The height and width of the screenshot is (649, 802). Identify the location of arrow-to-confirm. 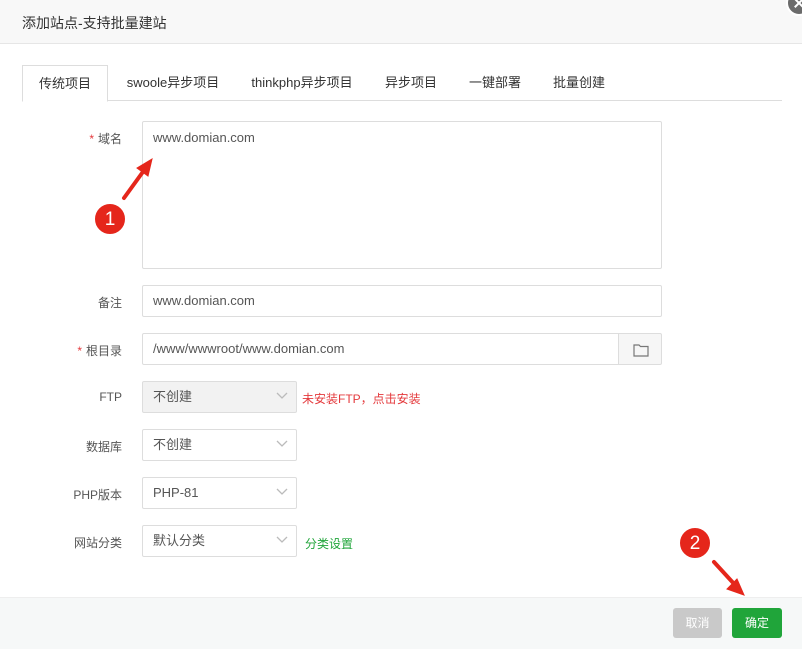
(728, 578).